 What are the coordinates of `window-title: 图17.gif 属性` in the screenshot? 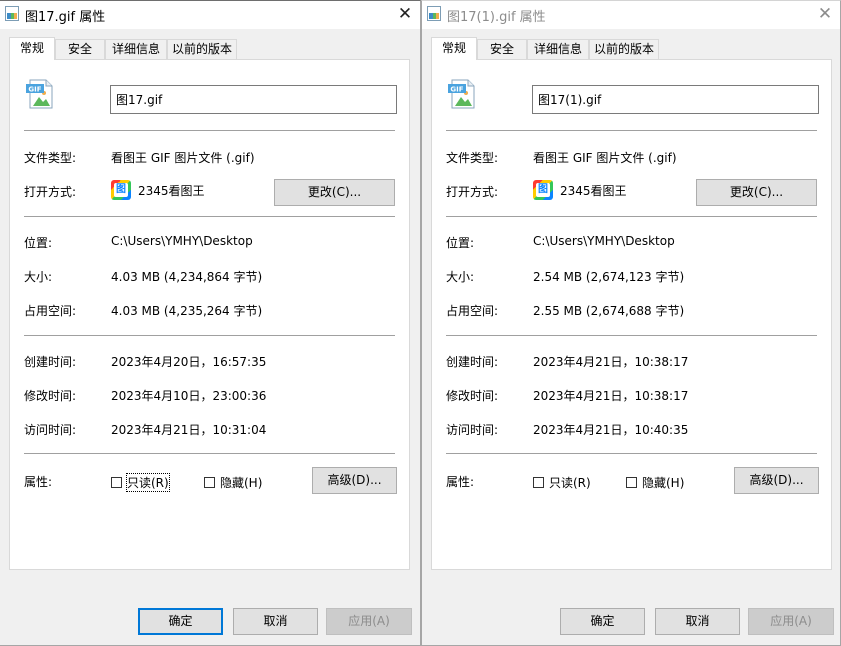 It's located at (65, 17).